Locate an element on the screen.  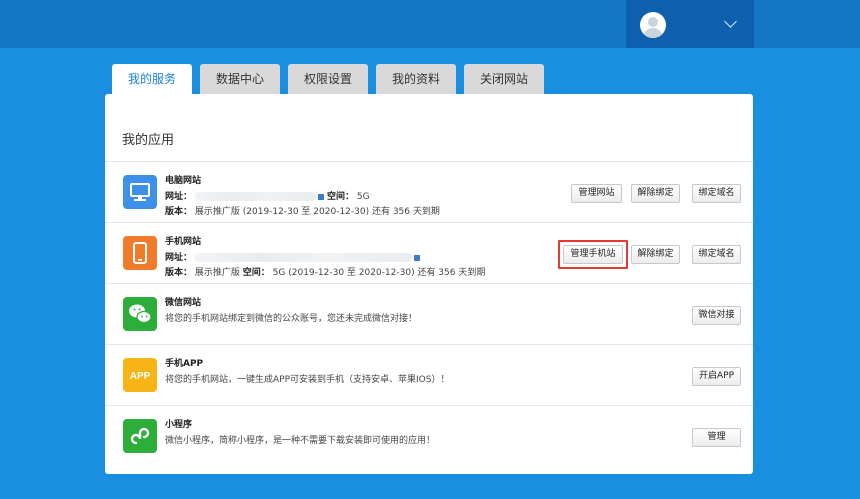
app-name: 手机APP is located at coordinates (184, 364).